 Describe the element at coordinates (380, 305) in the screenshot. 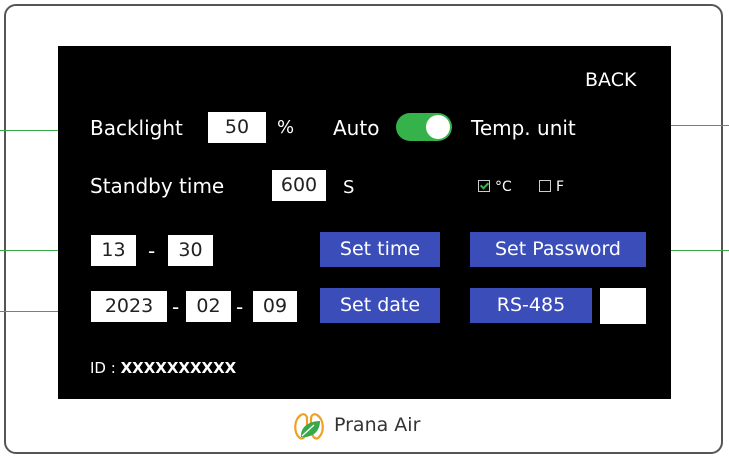

I see `set-date-button: Set date` at that location.